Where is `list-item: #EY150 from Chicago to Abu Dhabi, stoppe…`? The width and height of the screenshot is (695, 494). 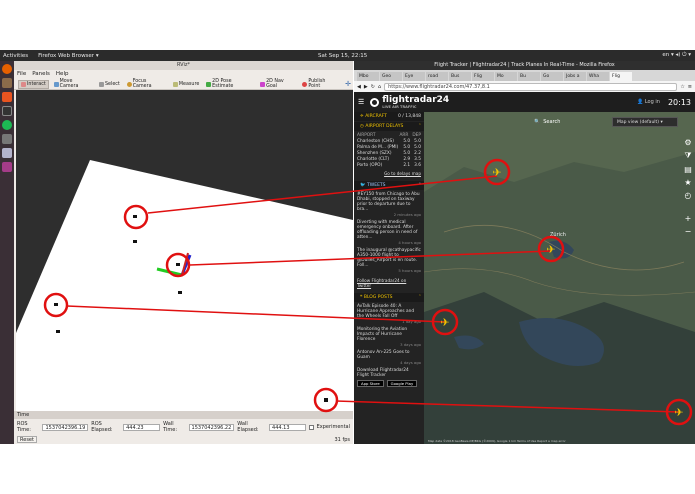 list-item: #EY150 from Chicago to Abu Dhabi, stoppe… is located at coordinates (389, 204).